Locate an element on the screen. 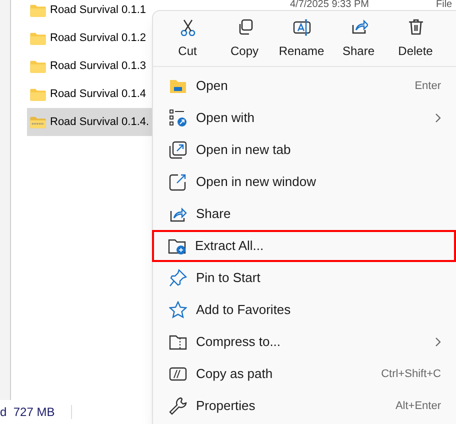 The image size is (456, 424). menu-item: Properties Alt+Enter is located at coordinates (304, 406).